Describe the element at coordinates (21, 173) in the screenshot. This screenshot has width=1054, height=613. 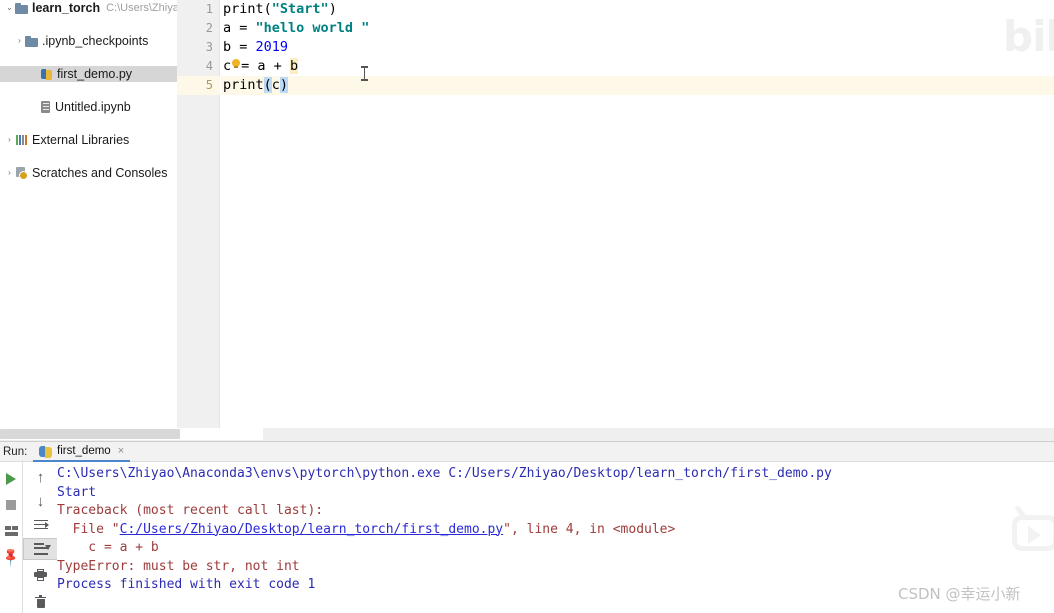
I see `scratches-icon` at that location.